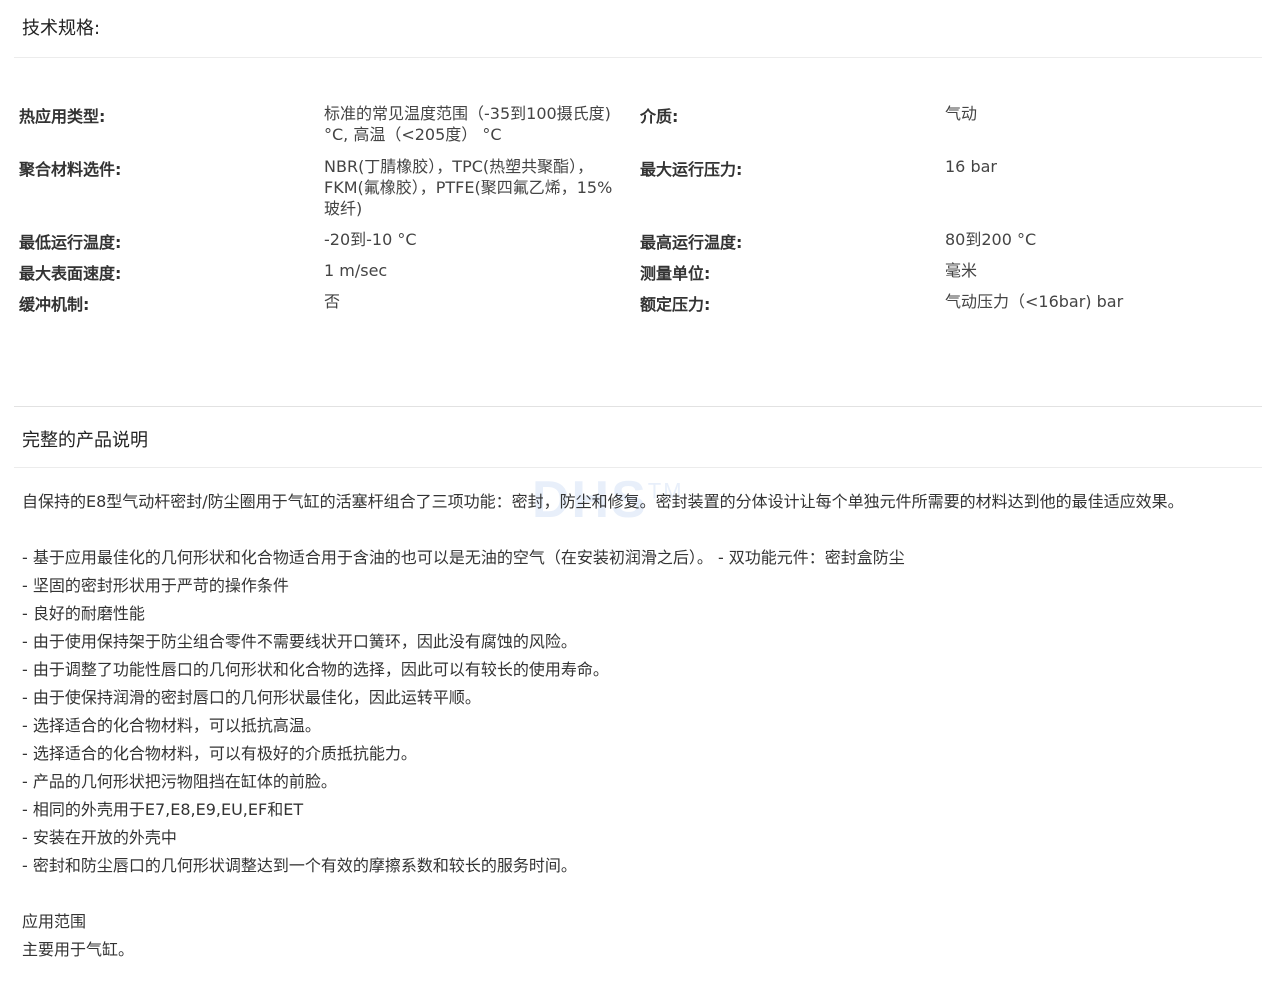 This screenshot has height=1001, width=1262. Describe the element at coordinates (675, 304) in the screenshot. I see `spec-label-rated-pressure: 额定压力:` at that location.